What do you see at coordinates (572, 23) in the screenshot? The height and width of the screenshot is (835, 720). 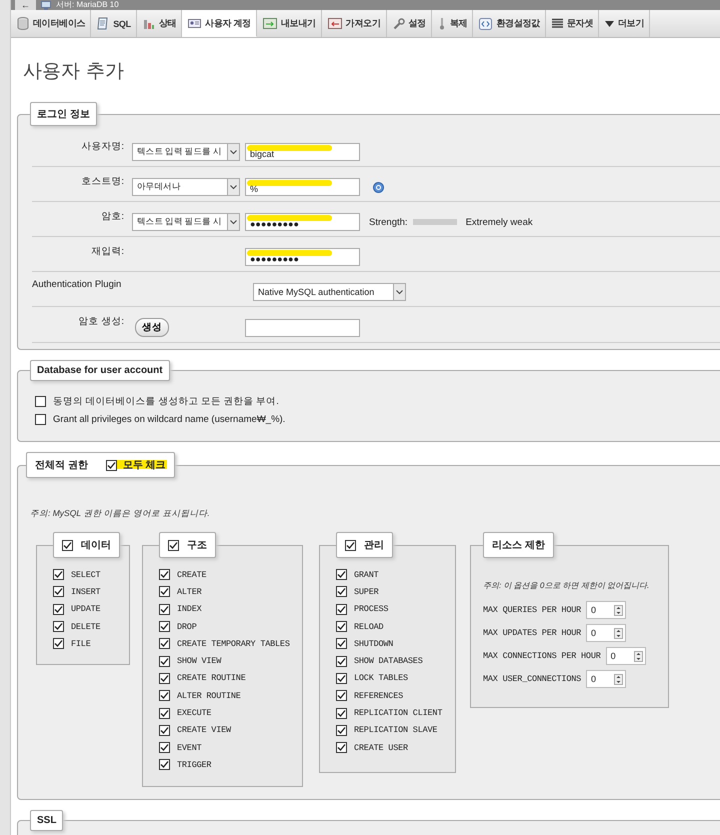 I see `tab: 문자셋` at bounding box center [572, 23].